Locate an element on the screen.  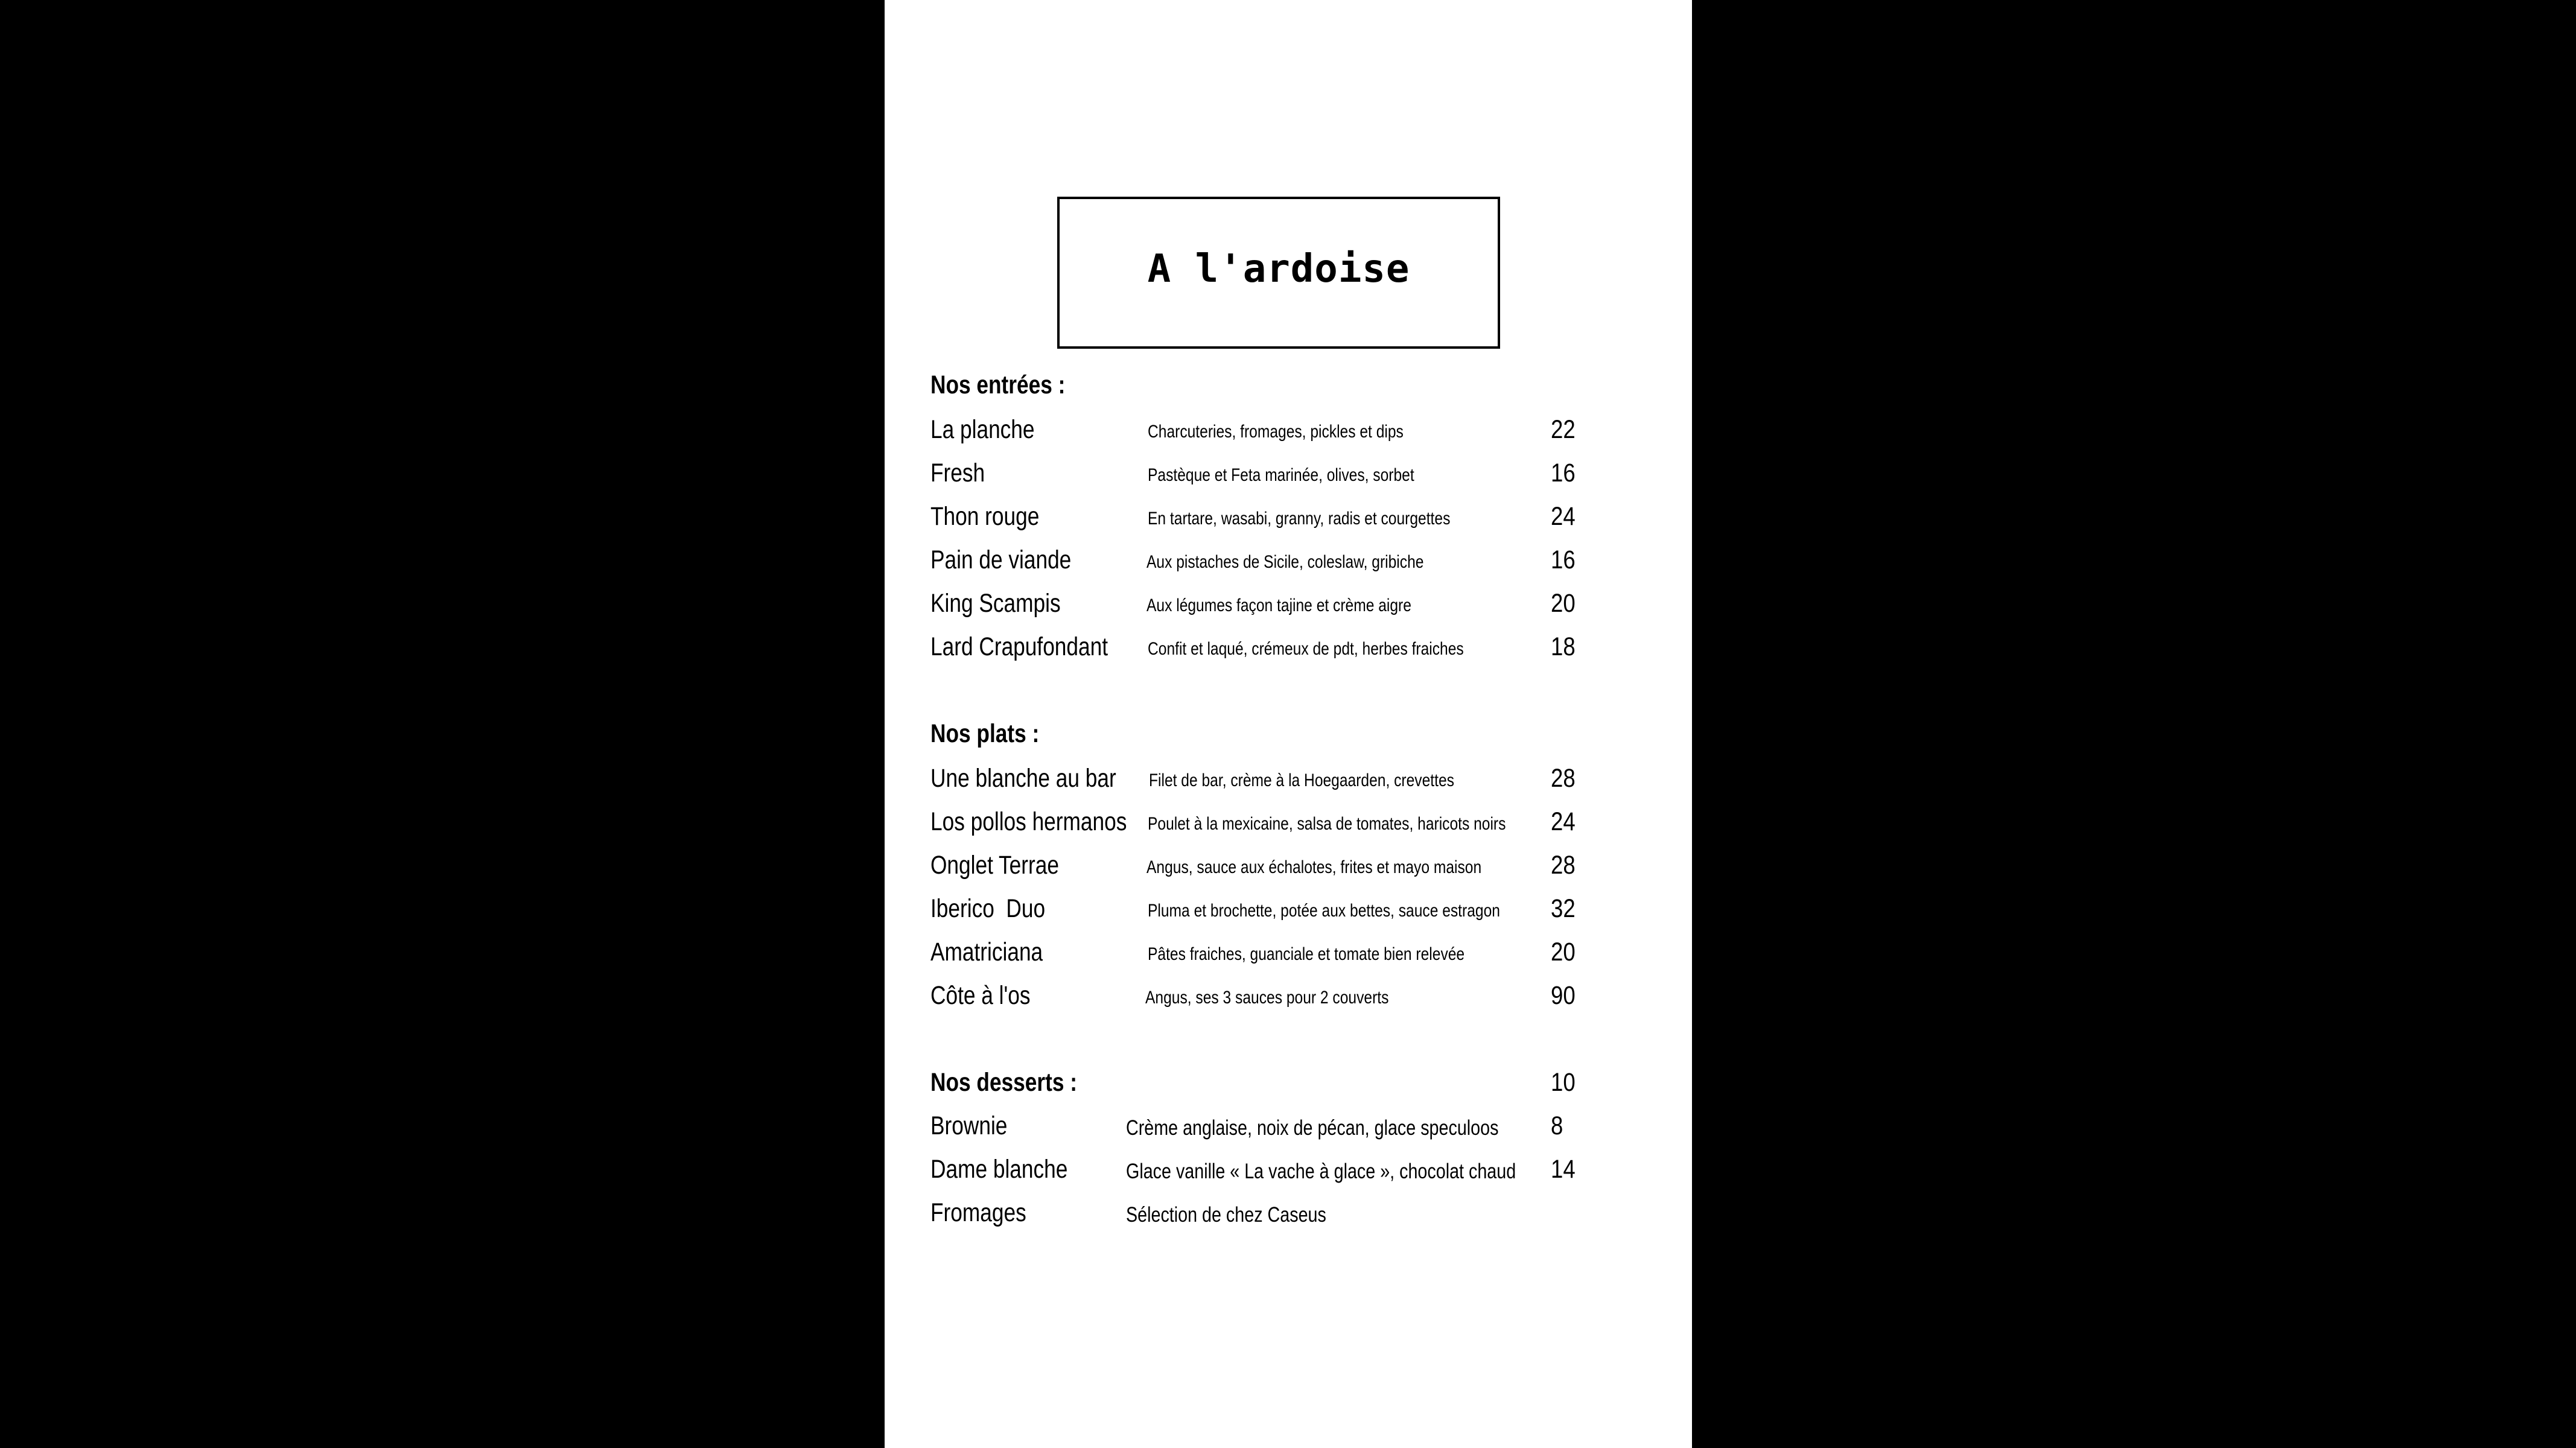
section-heading-plats: Nos plats : is located at coordinates (985, 733).